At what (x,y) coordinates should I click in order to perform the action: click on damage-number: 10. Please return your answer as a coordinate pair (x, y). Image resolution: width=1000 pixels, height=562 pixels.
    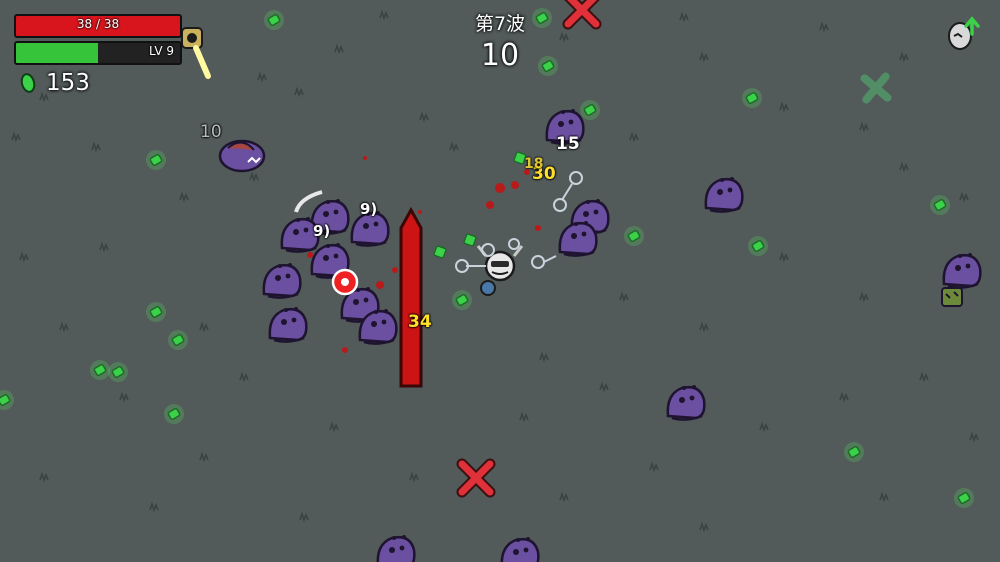
    Looking at the image, I should click on (211, 132).